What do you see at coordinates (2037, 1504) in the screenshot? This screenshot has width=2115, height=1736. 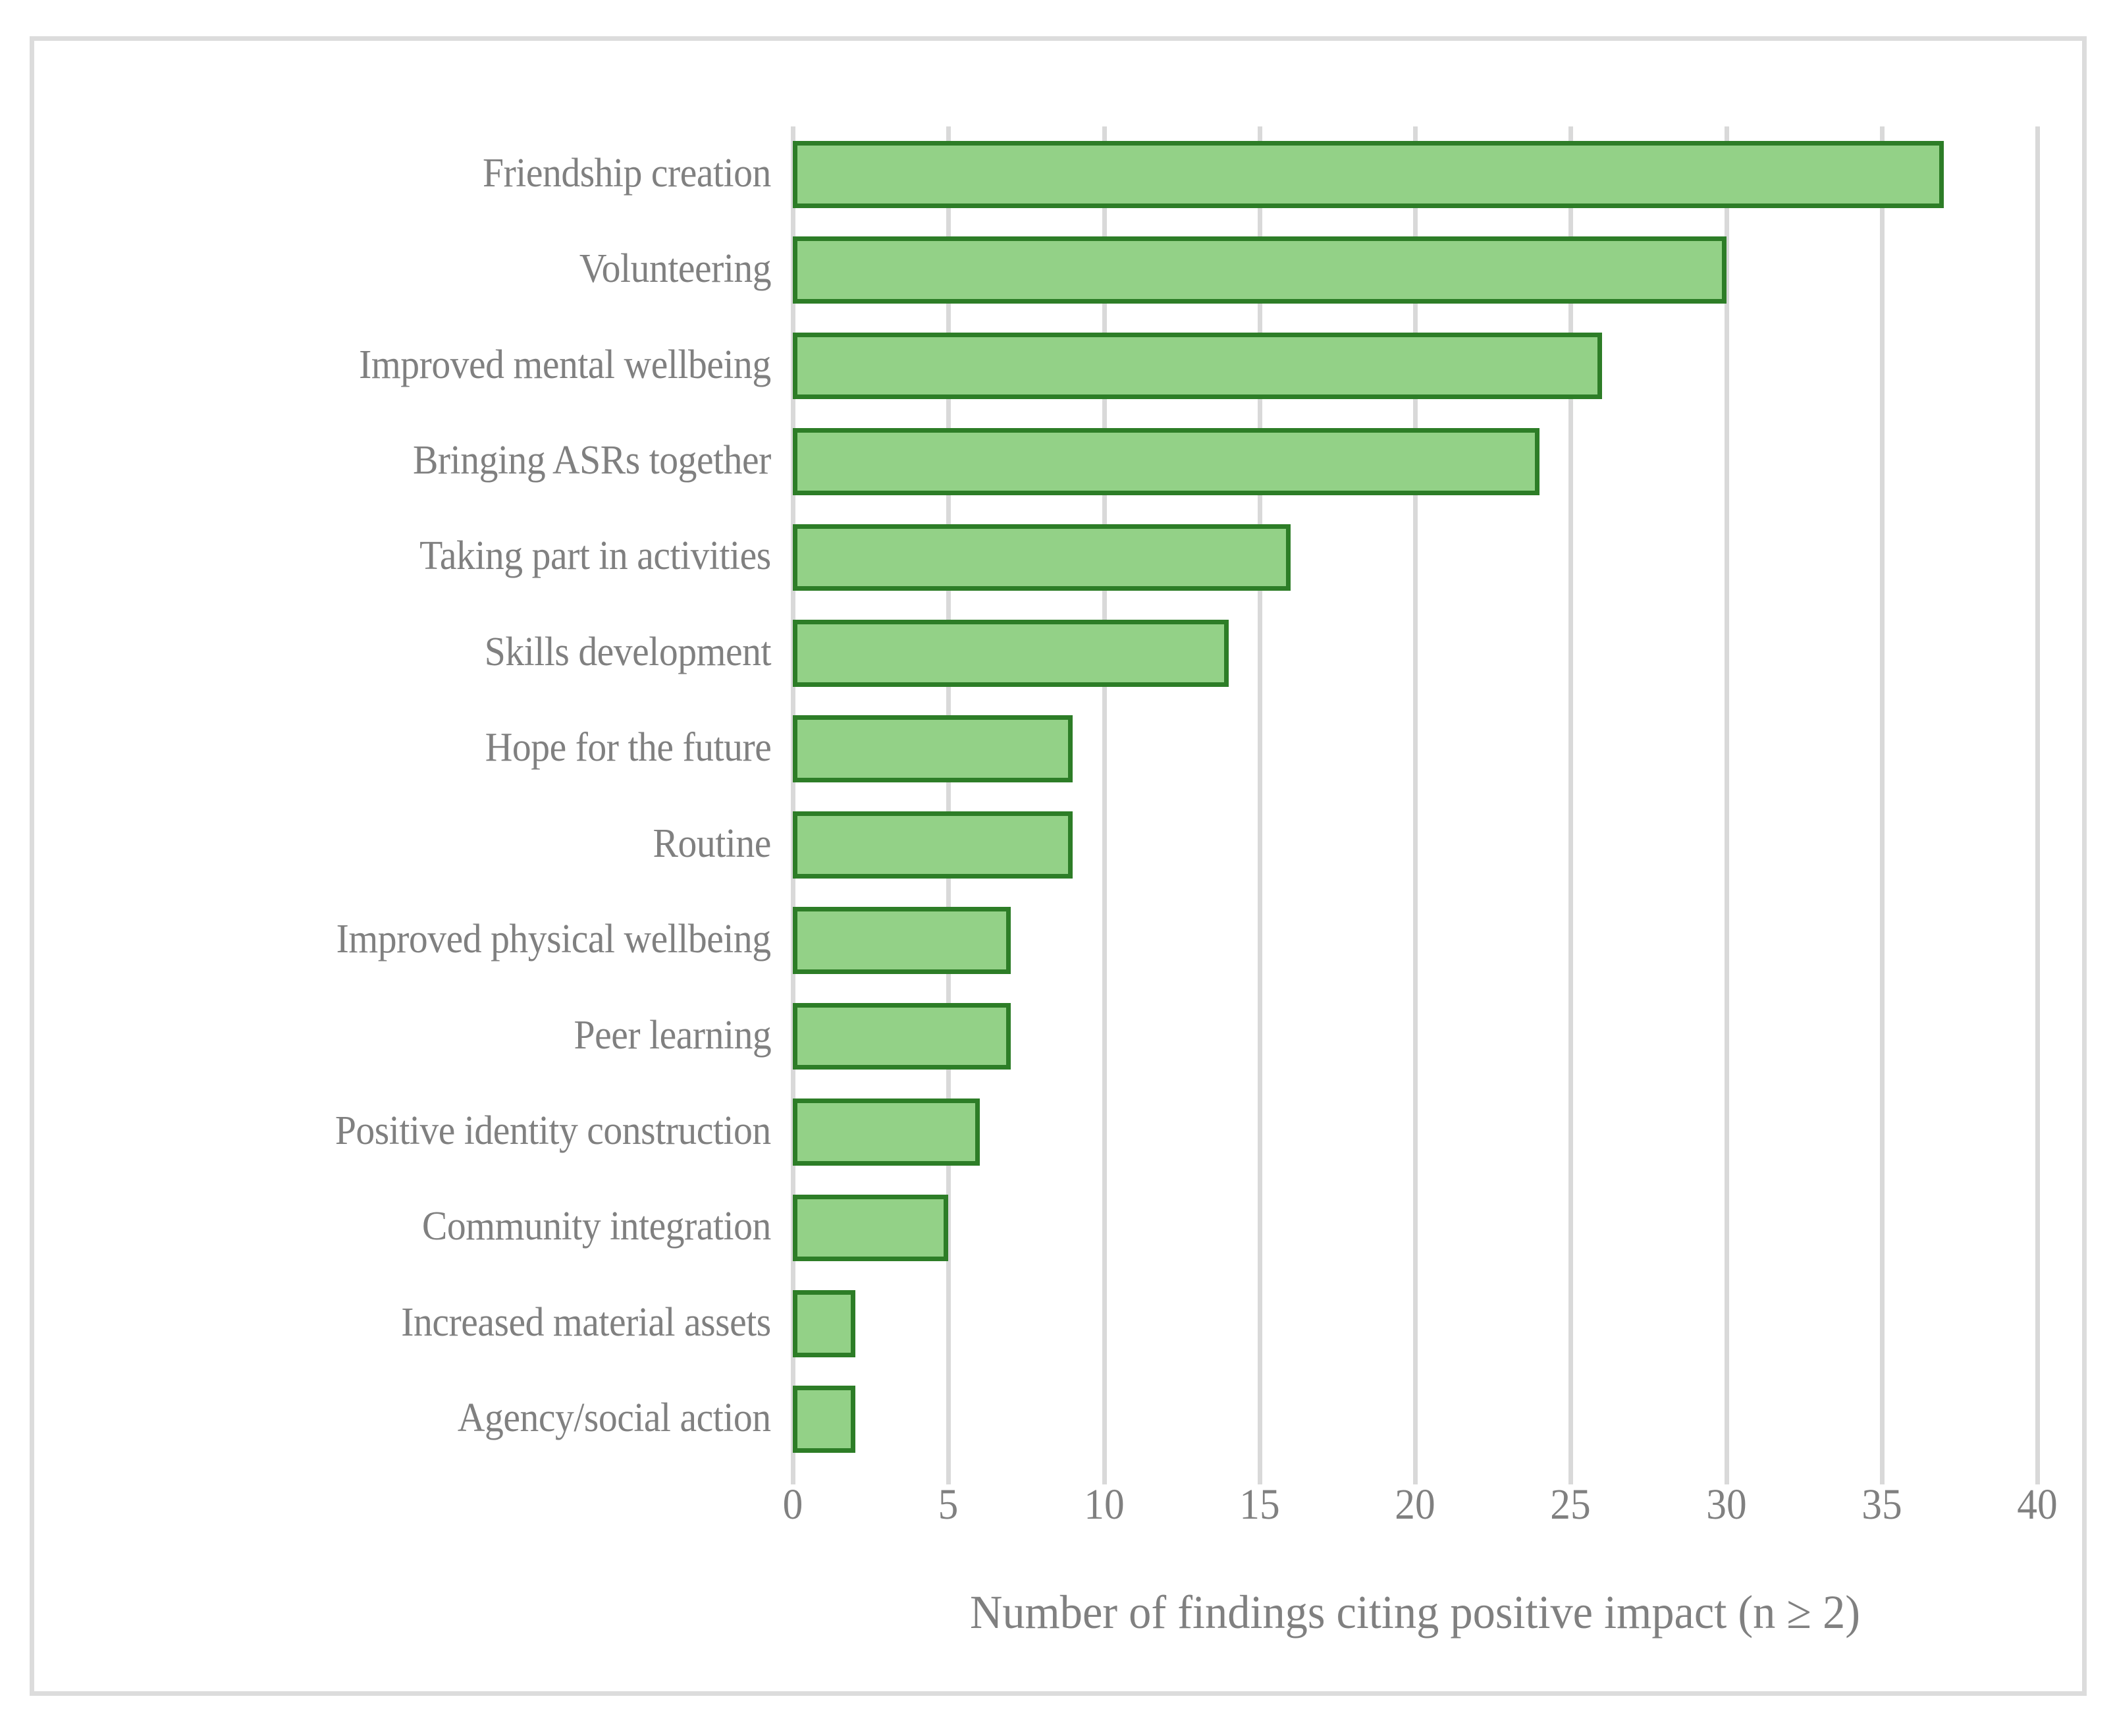 I see `x-tick-label-40: 40` at bounding box center [2037, 1504].